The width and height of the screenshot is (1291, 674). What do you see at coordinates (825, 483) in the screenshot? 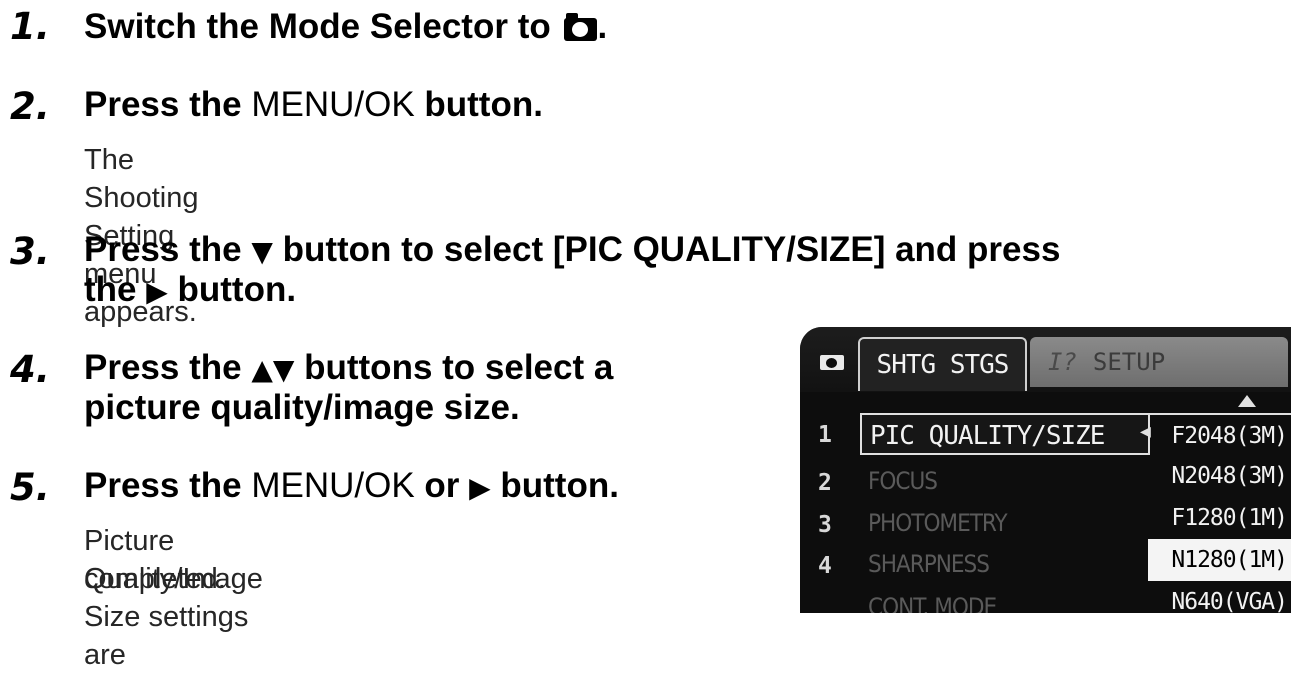
I see `row-number: 2` at bounding box center [825, 483].